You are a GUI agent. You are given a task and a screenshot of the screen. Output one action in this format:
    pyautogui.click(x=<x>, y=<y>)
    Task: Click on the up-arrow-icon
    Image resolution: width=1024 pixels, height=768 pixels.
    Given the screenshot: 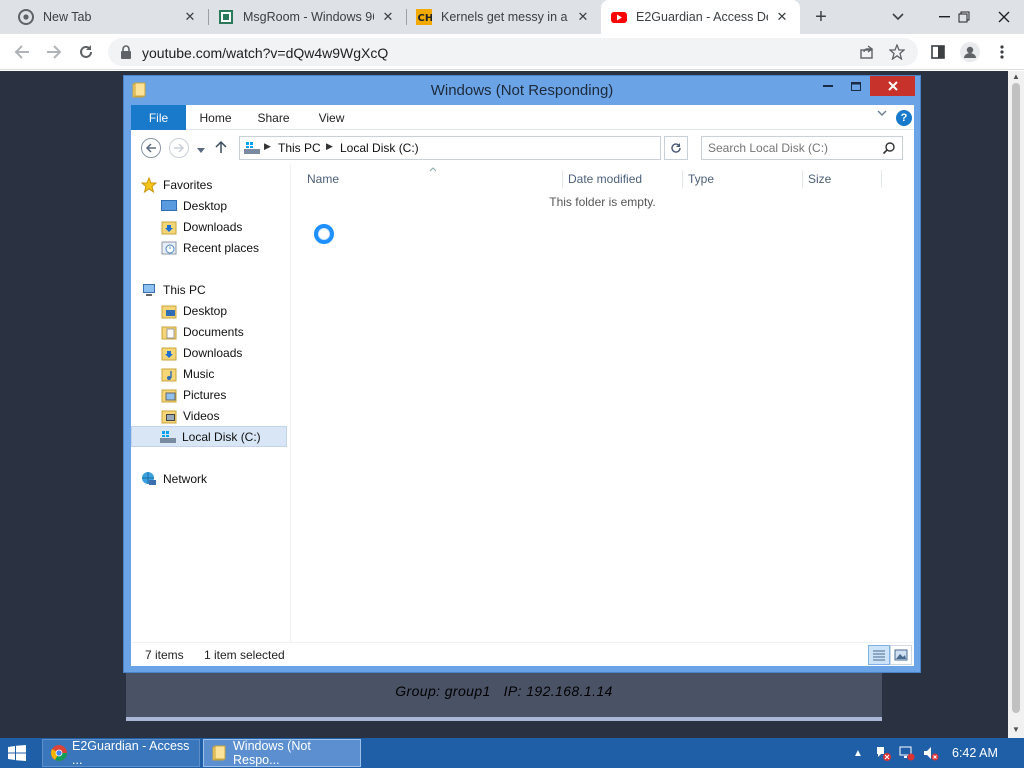 What is the action you would take?
    pyautogui.click(x=221, y=148)
    